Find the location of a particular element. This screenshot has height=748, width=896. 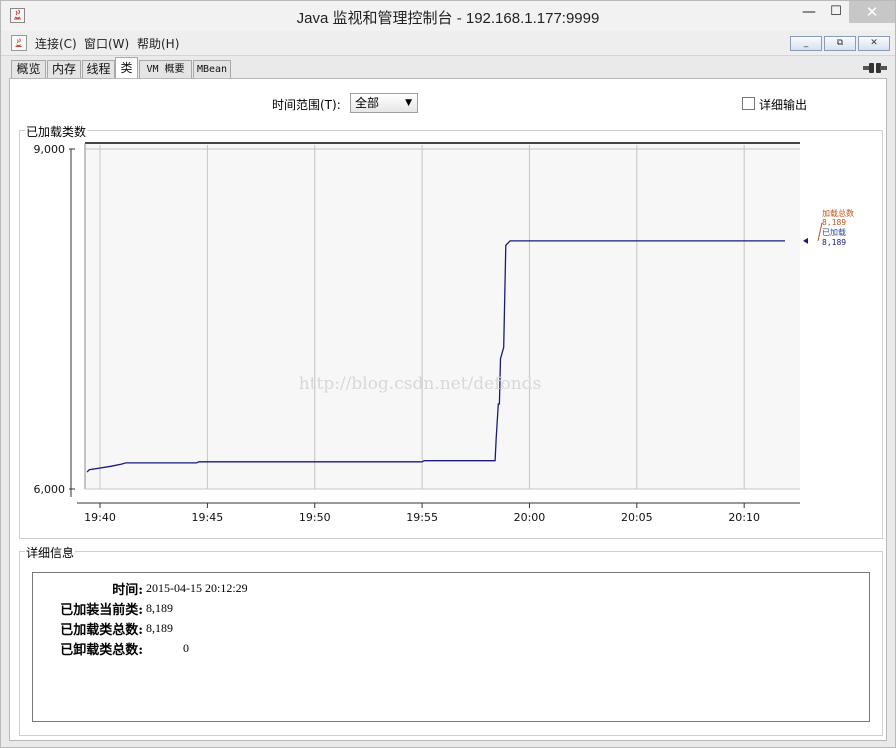

tab-overview: 概览 is located at coordinates (28, 69).